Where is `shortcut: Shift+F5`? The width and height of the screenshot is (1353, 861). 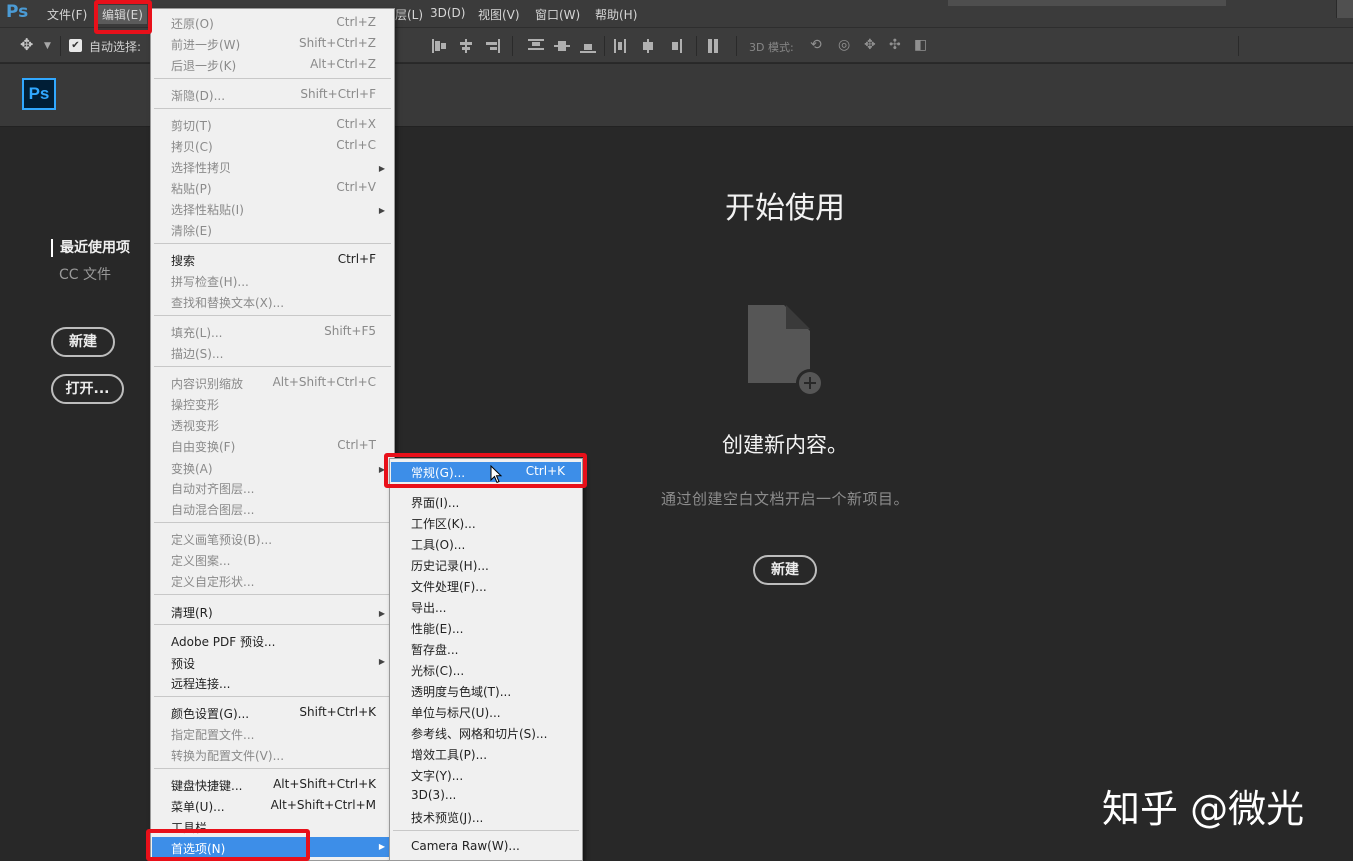 shortcut: Shift+F5 is located at coordinates (350, 331).